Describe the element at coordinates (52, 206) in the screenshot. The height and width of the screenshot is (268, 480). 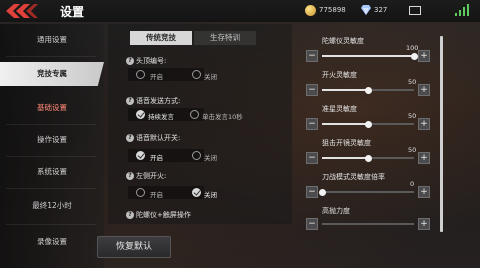
I see `sidebar-item-final-12h: 最终12小时` at that location.